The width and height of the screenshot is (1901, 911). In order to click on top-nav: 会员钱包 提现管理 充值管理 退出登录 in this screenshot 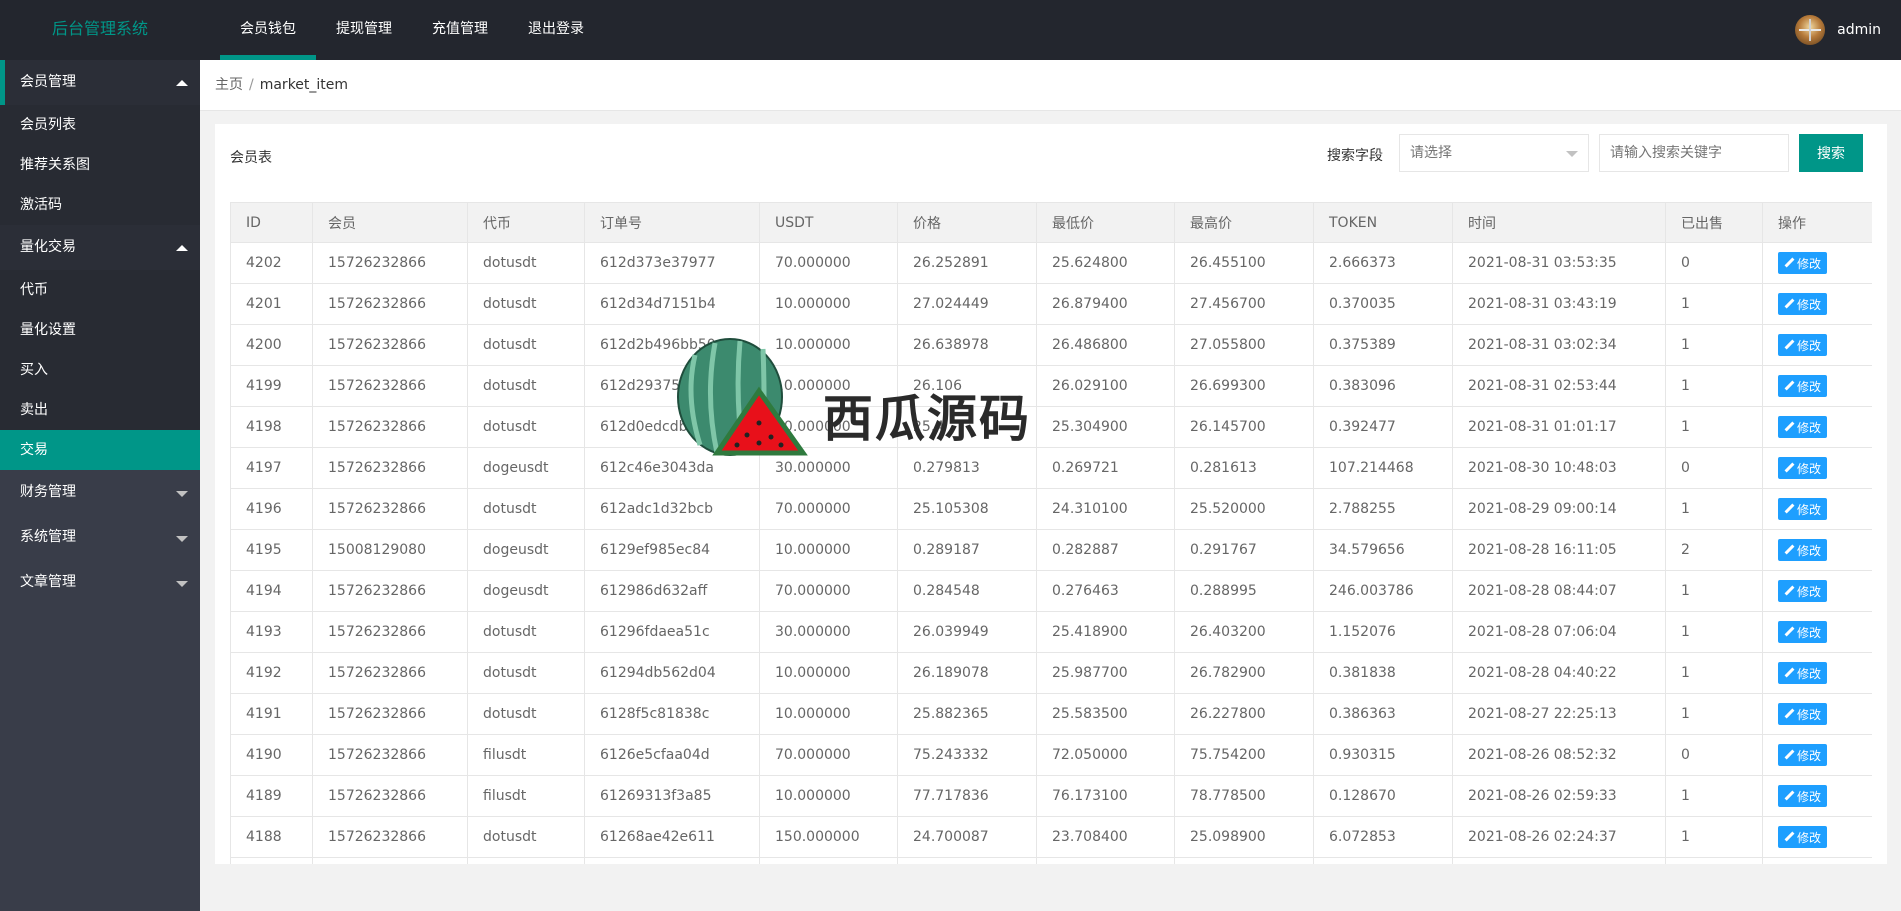, I will do `click(412, 30)`.